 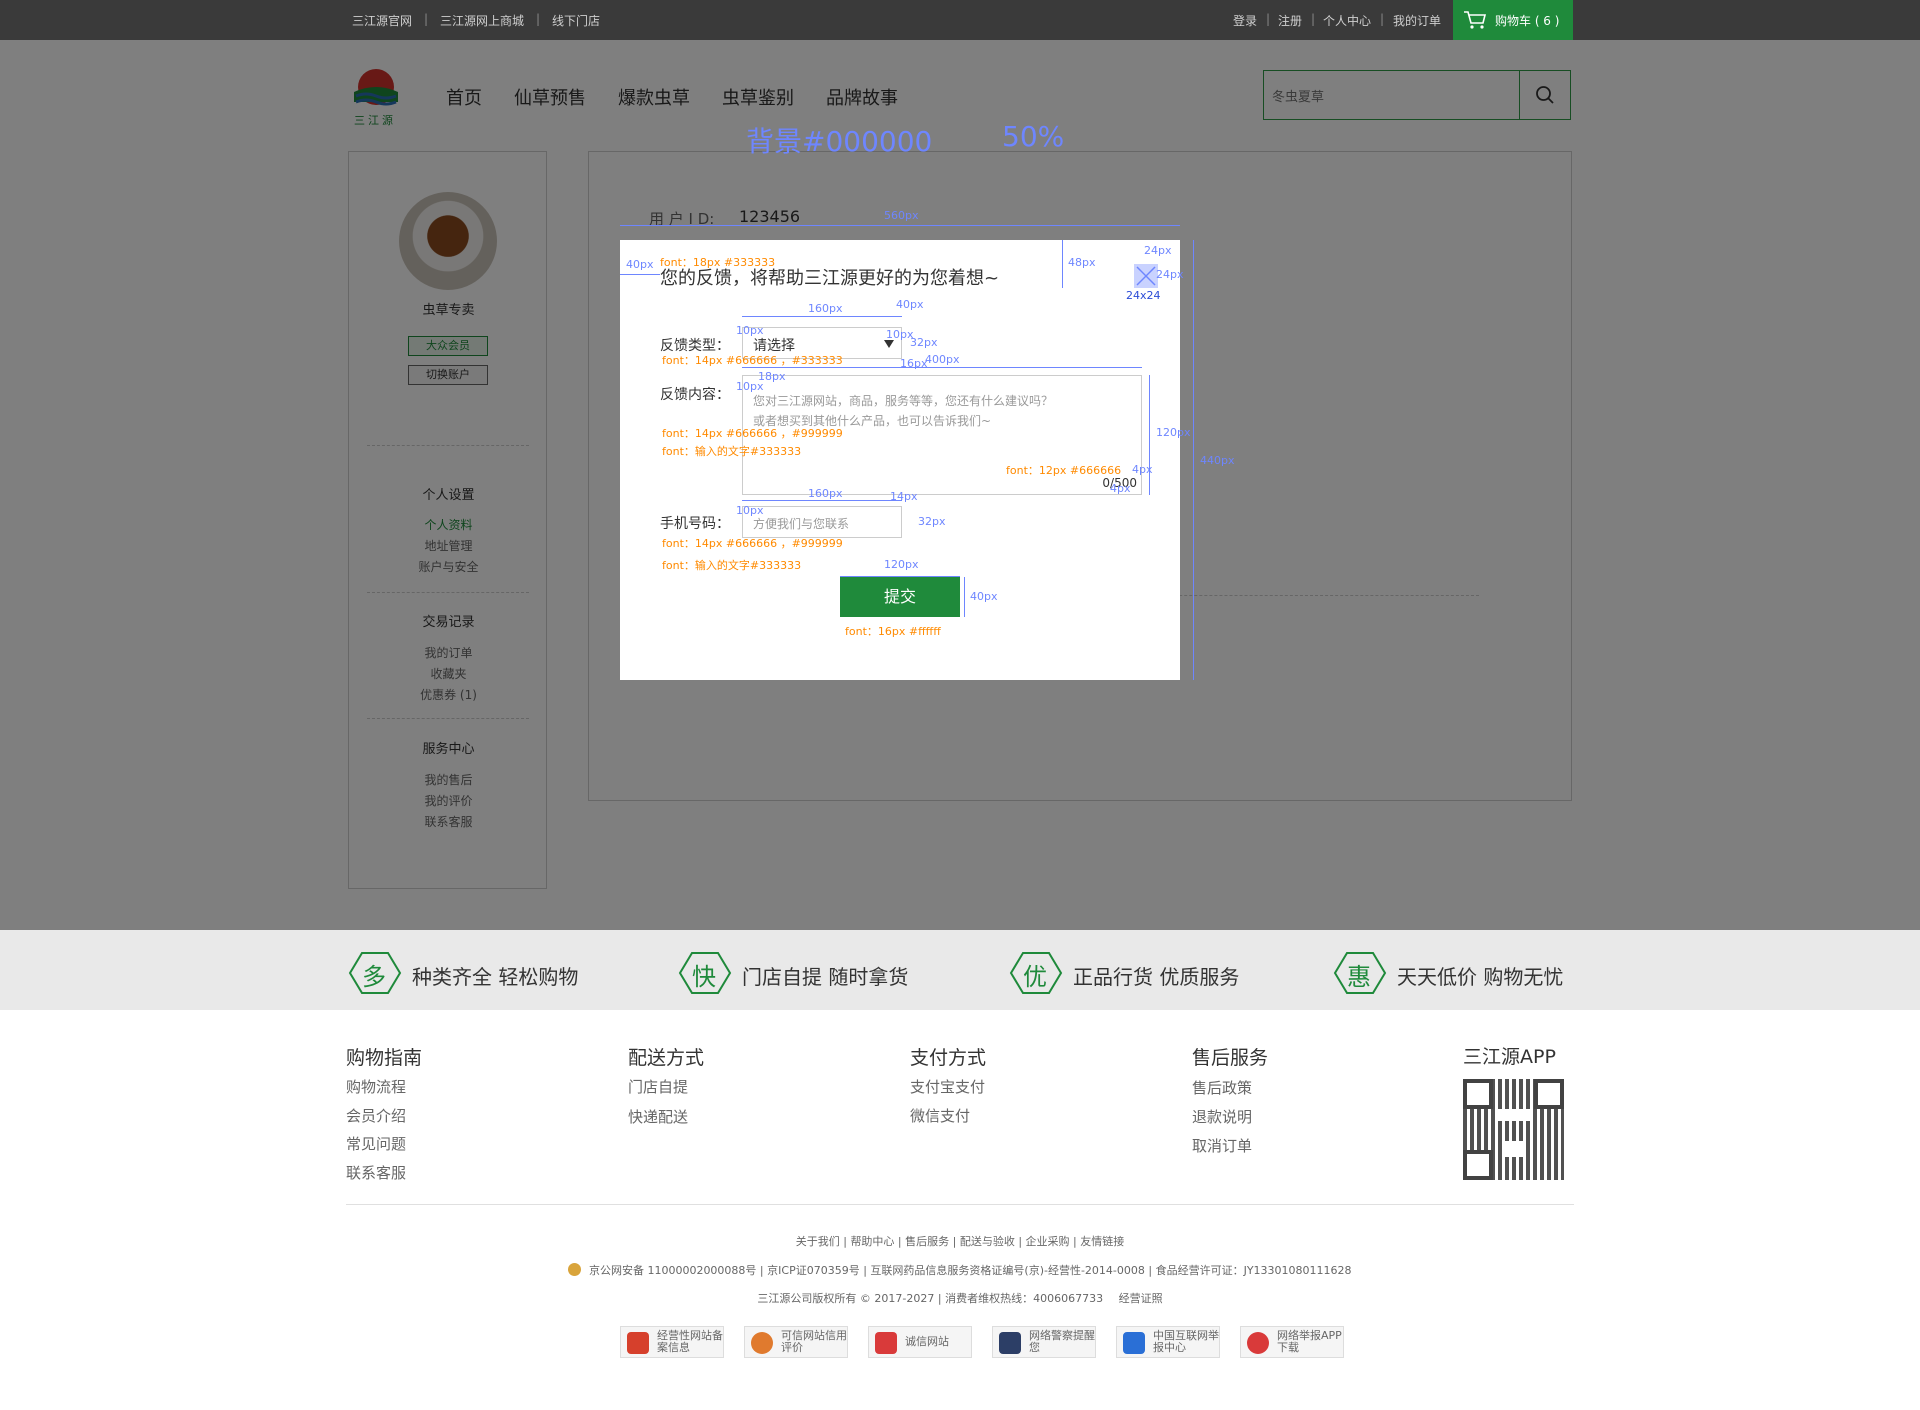 I want to click on badge-label: 经营性网站备案信息, so click(x=690, y=1341).